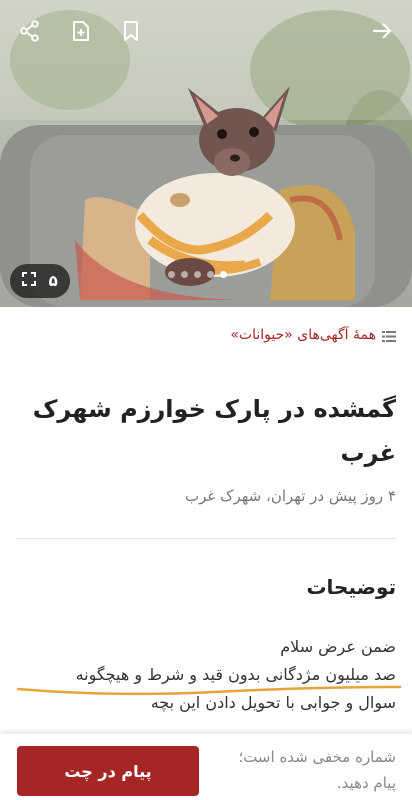  I want to click on gallery-pagination, so click(197, 274).